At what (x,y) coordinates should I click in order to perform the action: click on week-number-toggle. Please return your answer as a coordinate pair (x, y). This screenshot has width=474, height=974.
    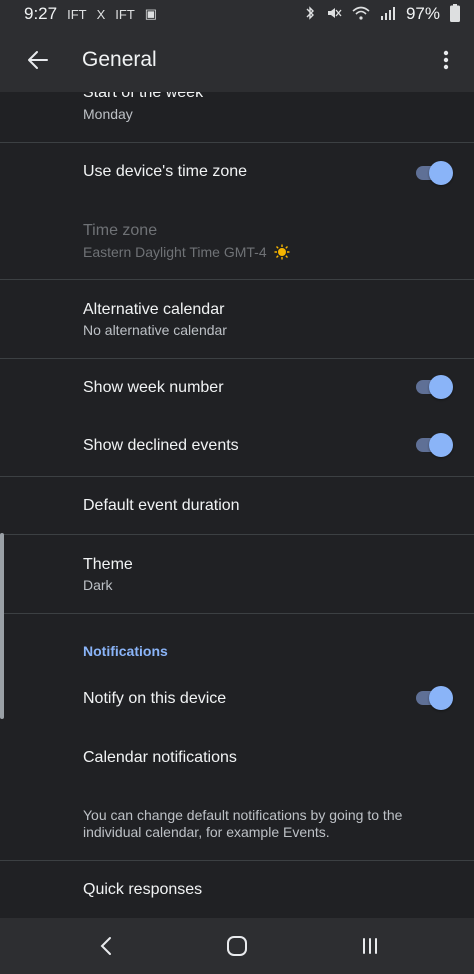
    Looking at the image, I should click on (433, 387).